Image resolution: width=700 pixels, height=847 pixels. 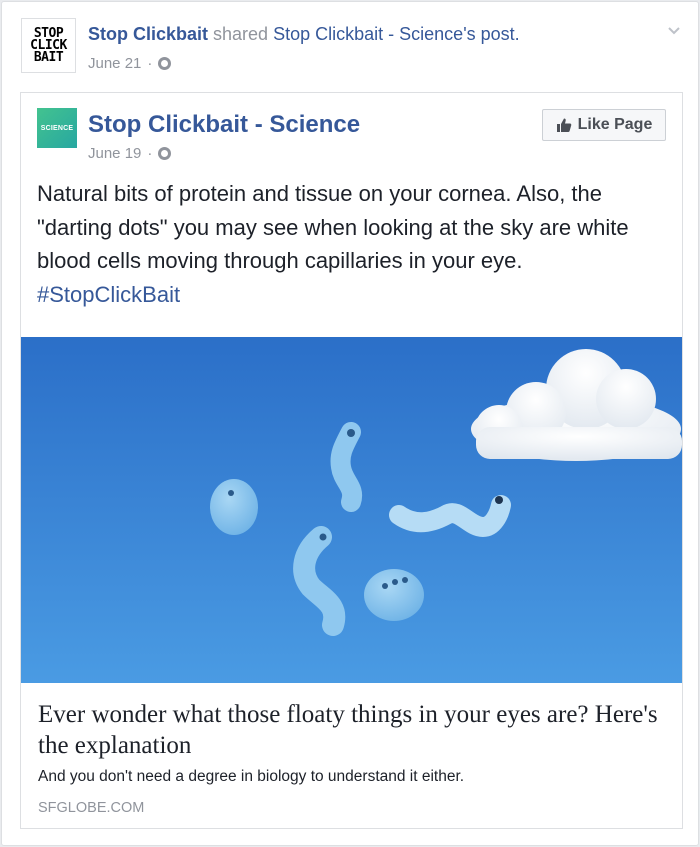 What do you see at coordinates (114, 153) in the screenshot?
I see `post-date-link: June 19` at bounding box center [114, 153].